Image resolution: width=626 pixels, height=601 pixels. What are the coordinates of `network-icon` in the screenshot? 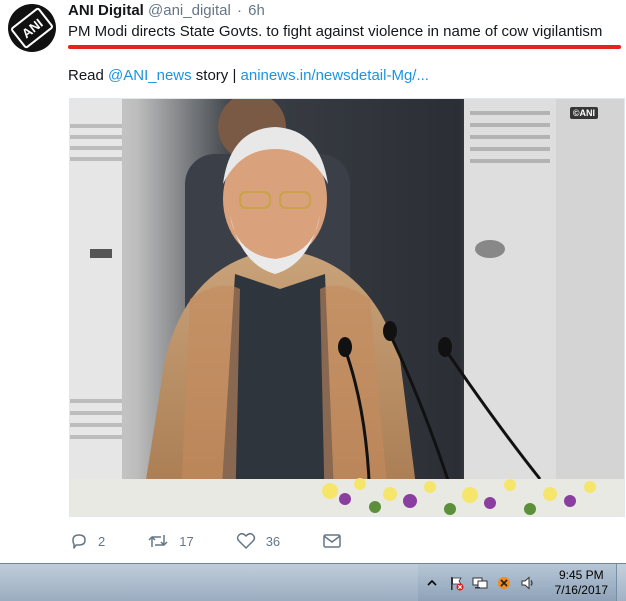 It's located at (480, 583).